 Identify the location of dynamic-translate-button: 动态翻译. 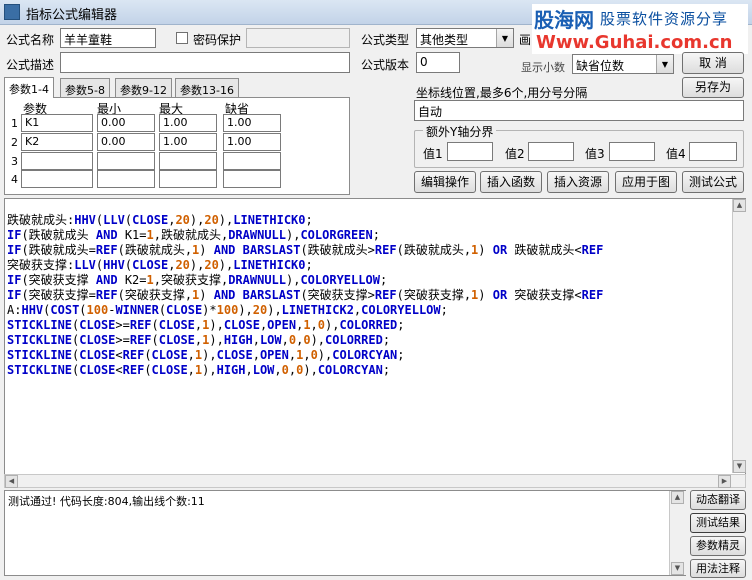
(718, 500).